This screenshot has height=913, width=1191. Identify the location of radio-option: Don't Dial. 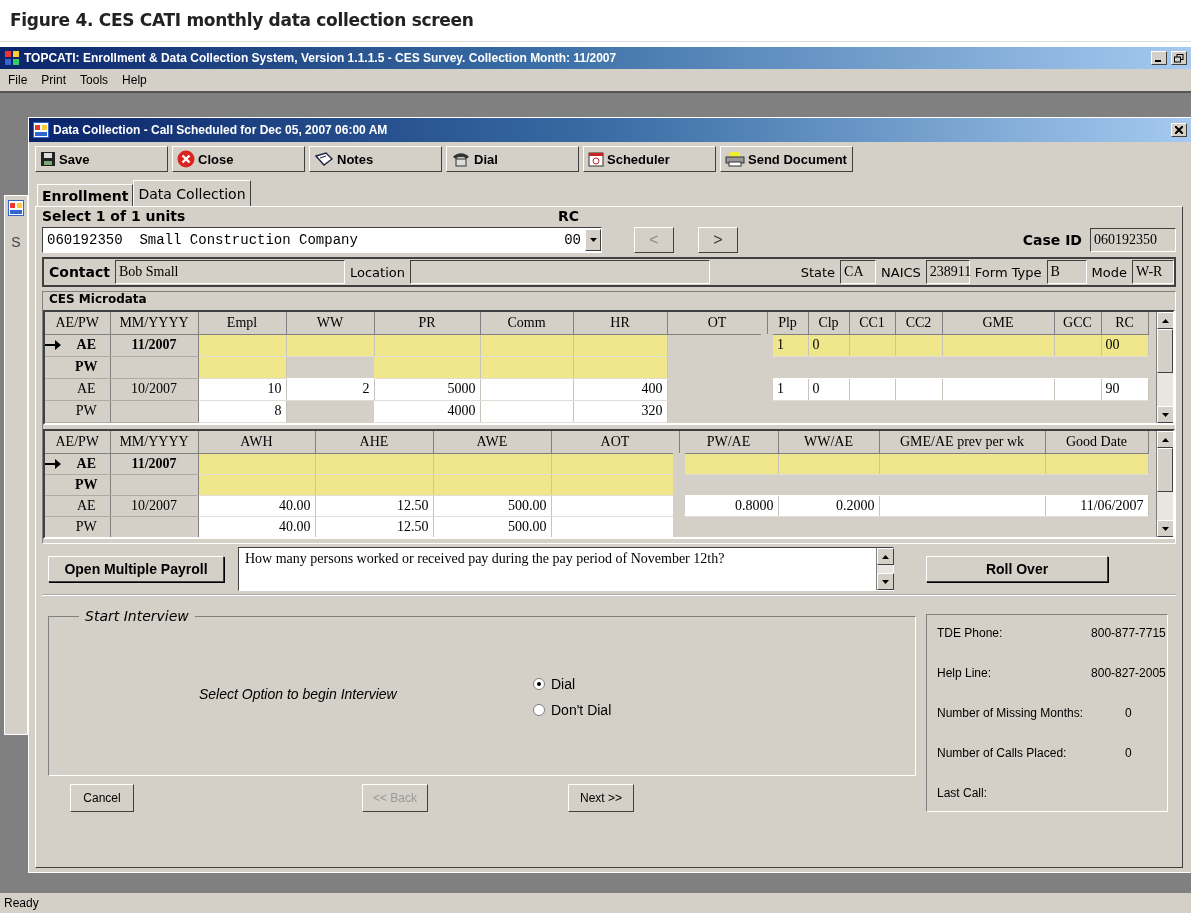
(572, 710).